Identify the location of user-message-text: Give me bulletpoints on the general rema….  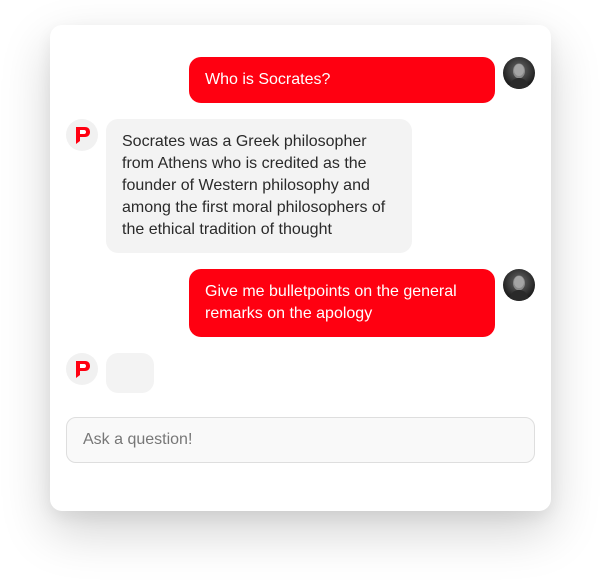
(331, 302).